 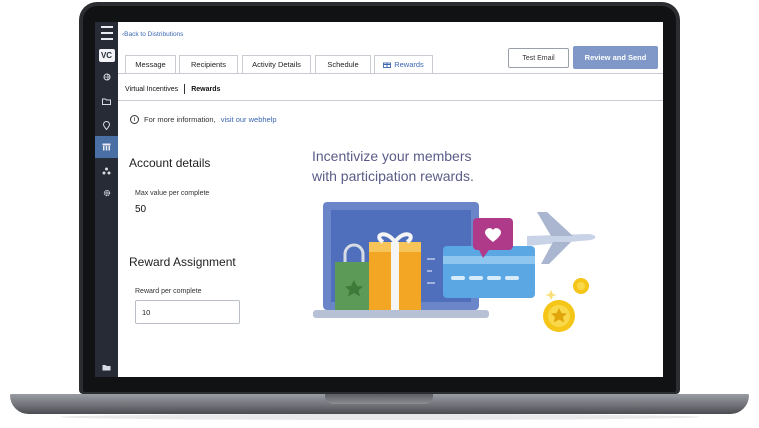 I want to click on subtab-virtual-incentives: Virtual Incentives, so click(x=151, y=89).